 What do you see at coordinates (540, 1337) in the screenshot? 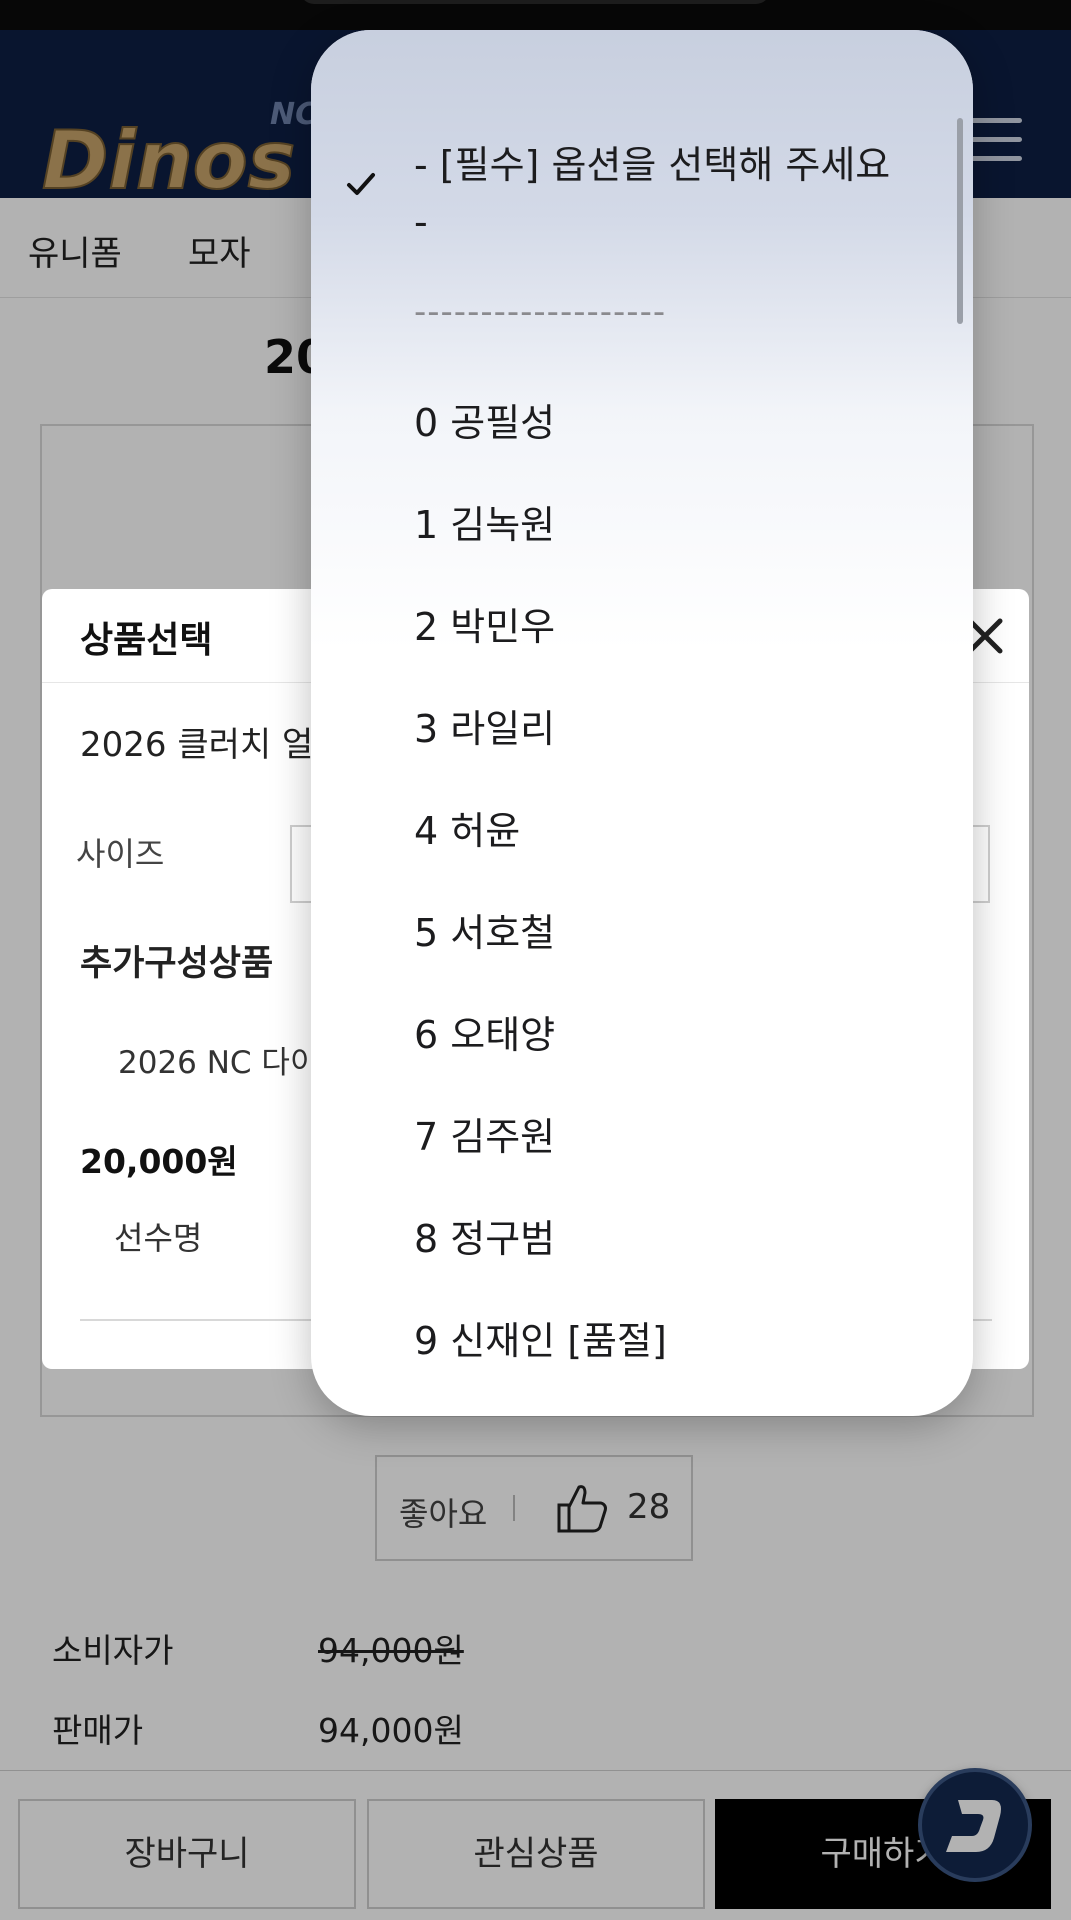
I see `picker-option-9: 9 신재인 [품절]` at bounding box center [540, 1337].